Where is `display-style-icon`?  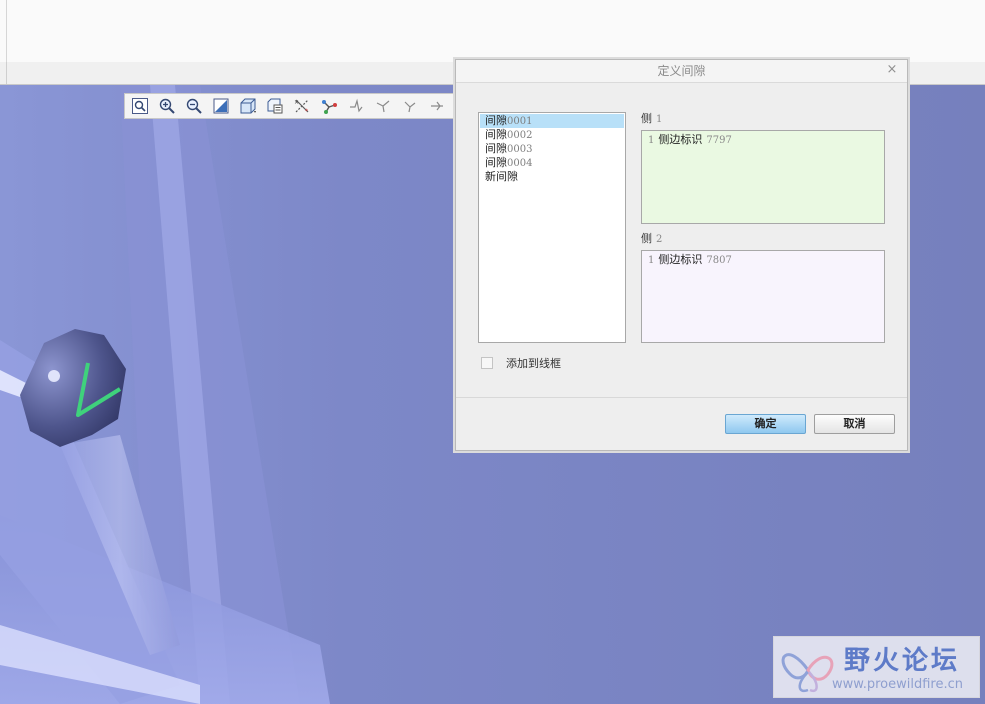 display-style-icon is located at coordinates (248, 106).